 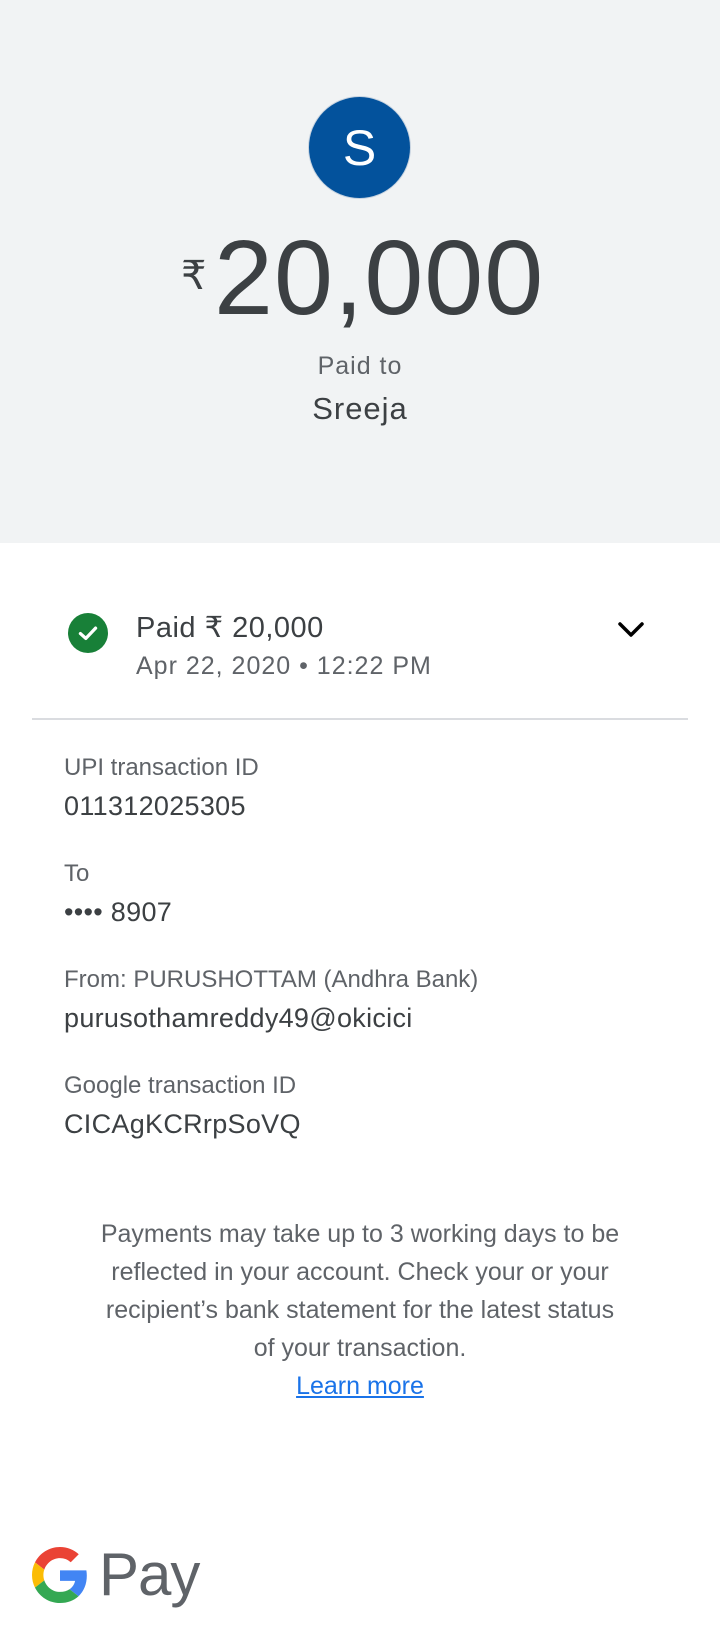 I want to click on google-transaction-id-label: Google transaction ID, so click(x=180, y=1085).